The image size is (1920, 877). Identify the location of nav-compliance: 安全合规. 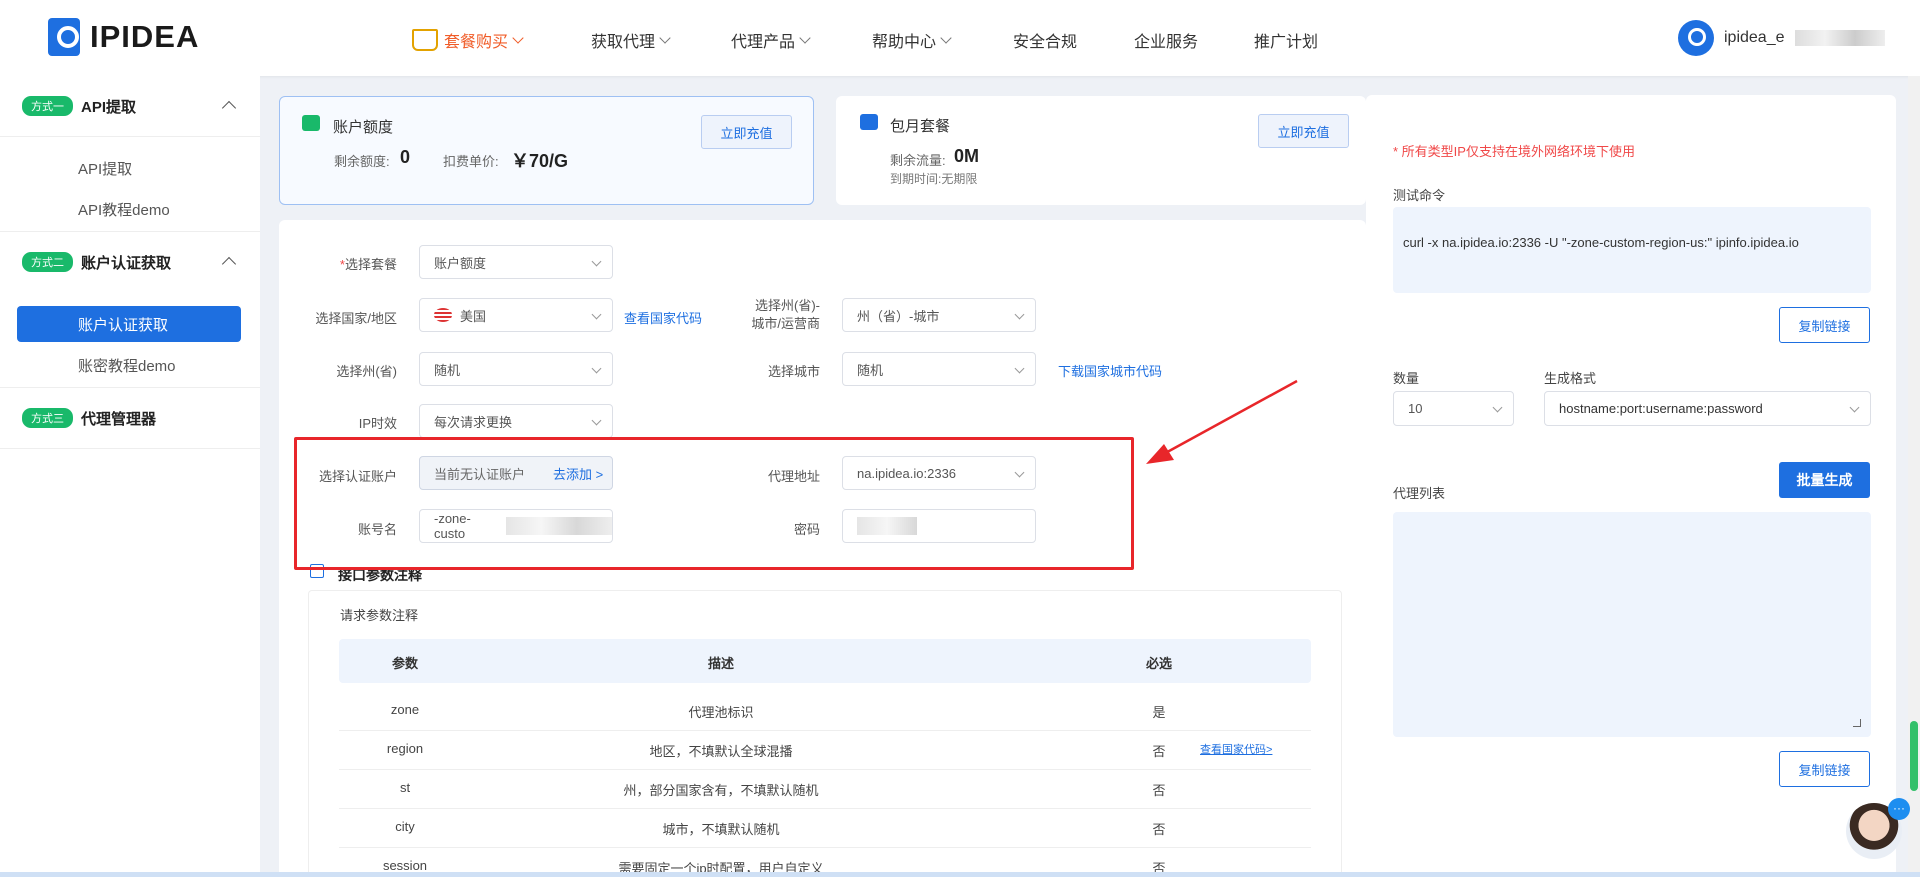
(1045, 40).